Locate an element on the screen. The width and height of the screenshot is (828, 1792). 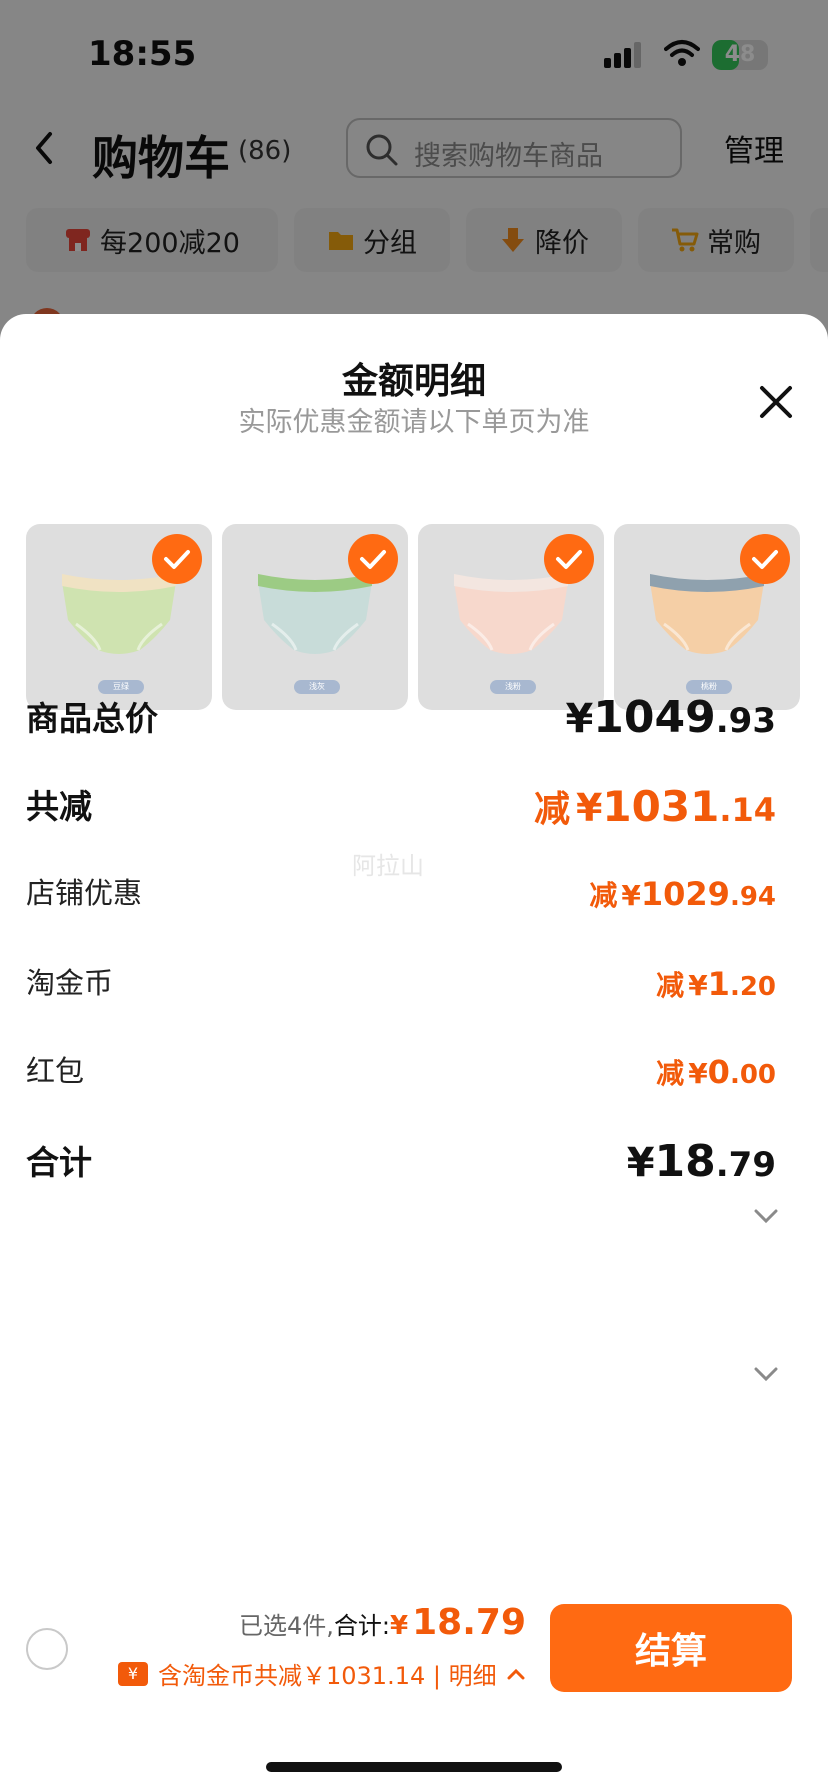
row-taojinbi: 淘金币 减 ¥ 1 .20 is located at coordinates (401, 990).